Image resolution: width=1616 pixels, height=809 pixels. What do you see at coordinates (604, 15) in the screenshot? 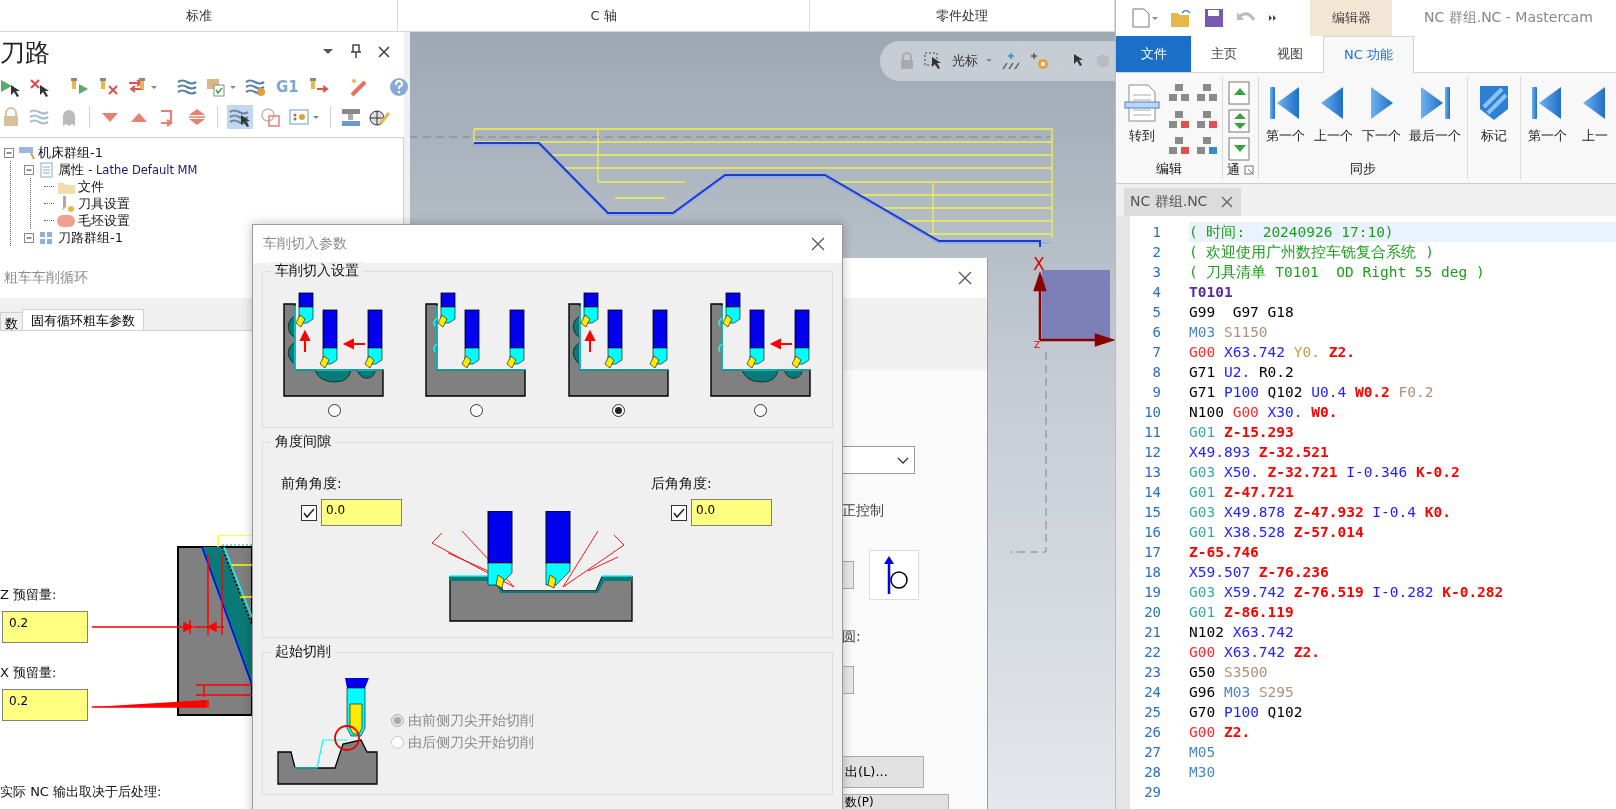
I see `section-tab: C 轴` at bounding box center [604, 15].